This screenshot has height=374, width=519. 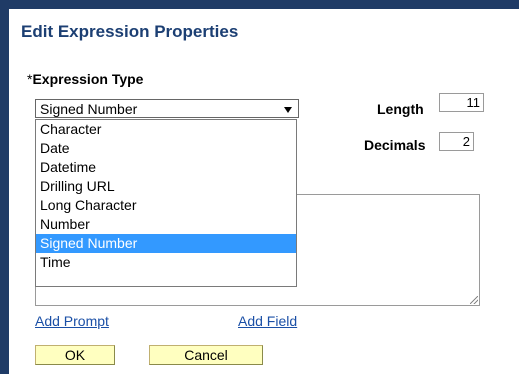 What do you see at coordinates (75, 355) in the screenshot?
I see `ok-button: OK` at bounding box center [75, 355].